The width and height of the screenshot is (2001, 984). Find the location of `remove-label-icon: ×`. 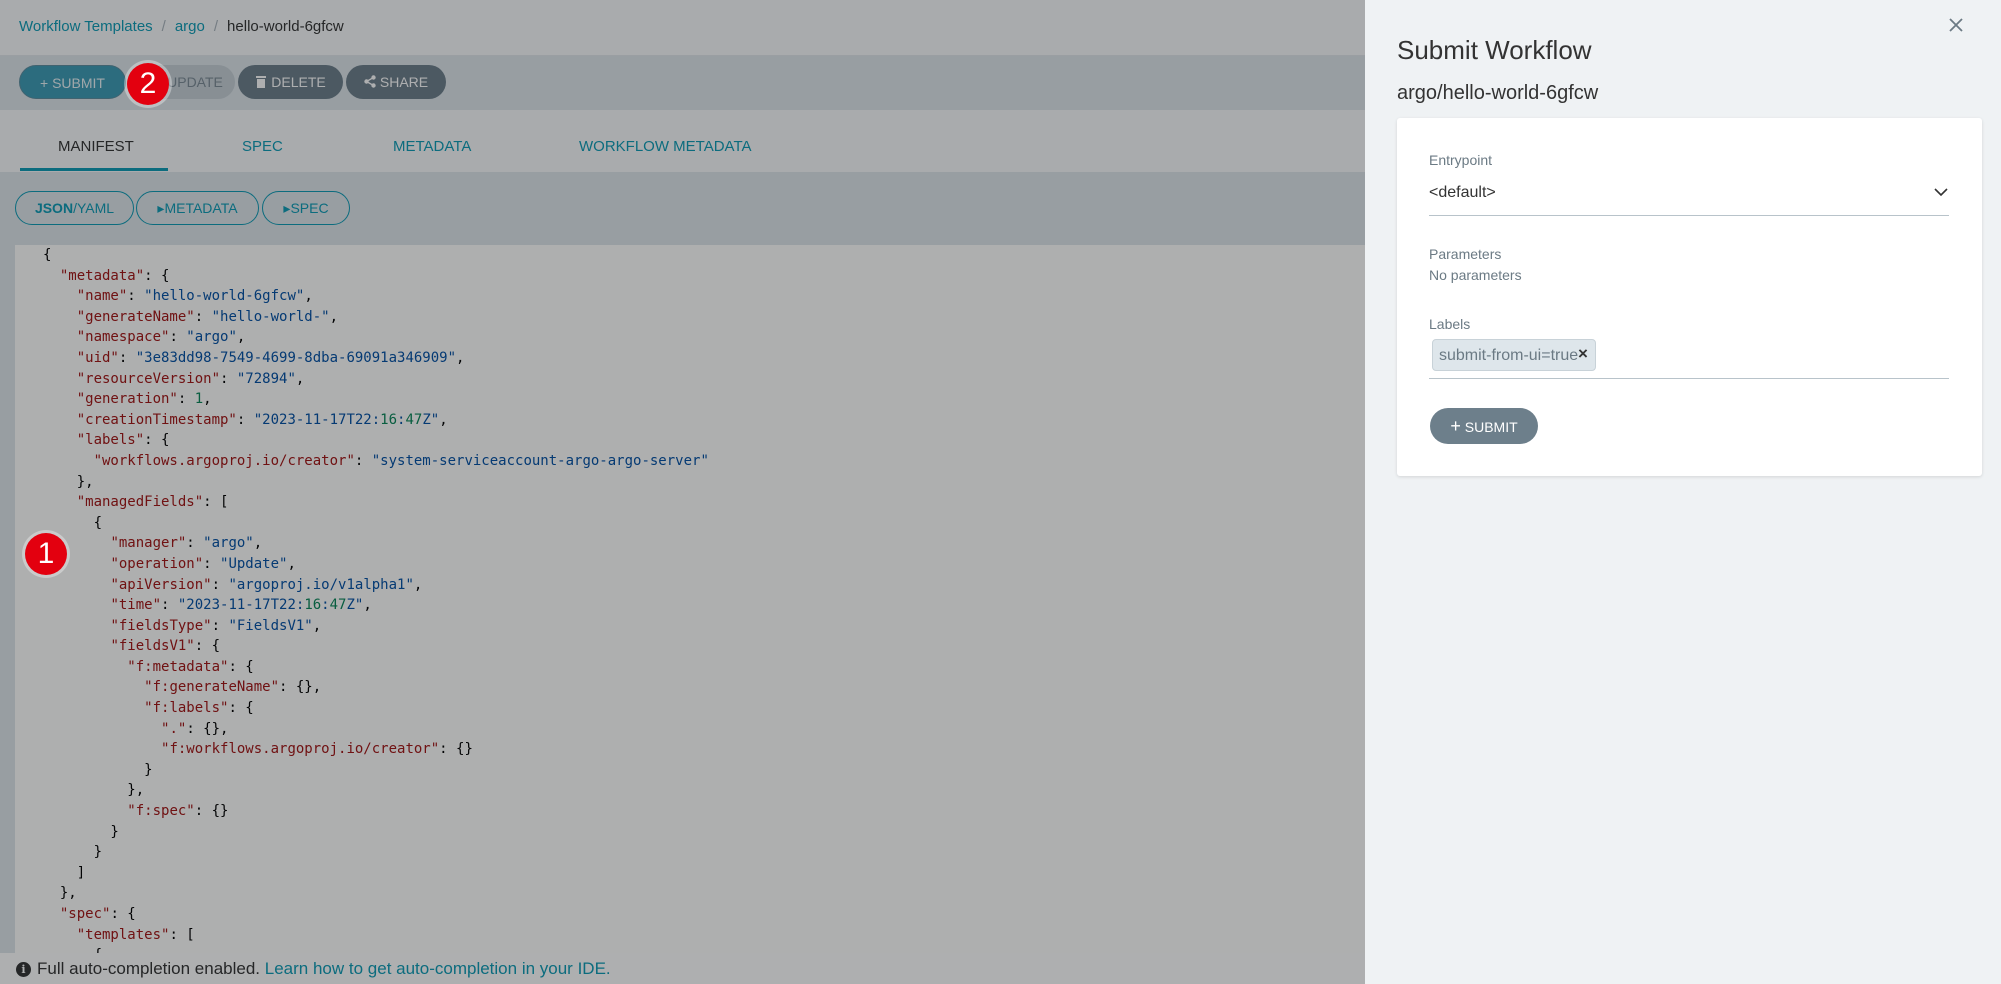

remove-label-icon: × is located at coordinates (1583, 354).